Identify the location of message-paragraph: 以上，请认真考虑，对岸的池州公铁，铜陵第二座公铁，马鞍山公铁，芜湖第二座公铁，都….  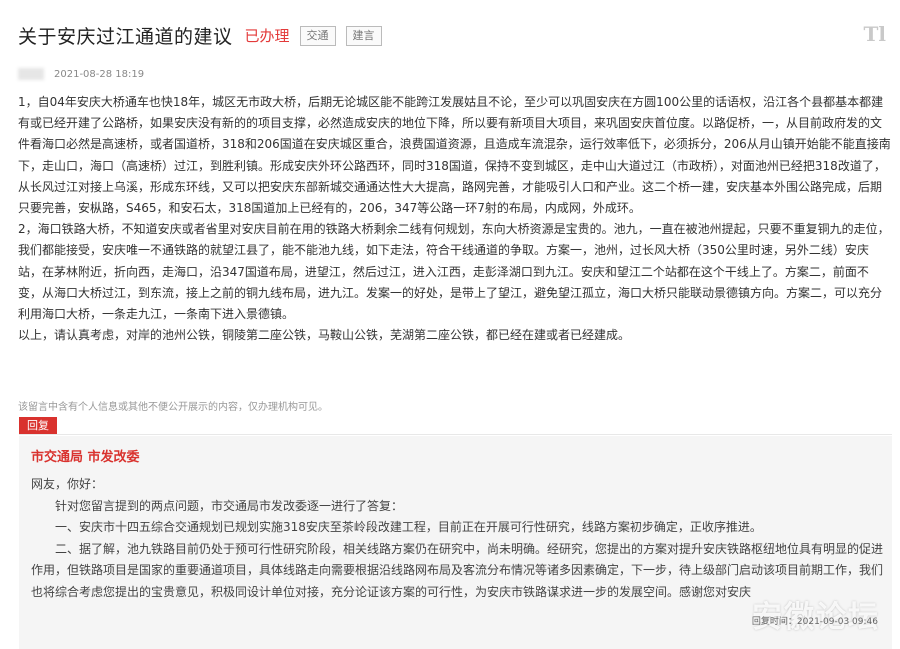
(324, 335).